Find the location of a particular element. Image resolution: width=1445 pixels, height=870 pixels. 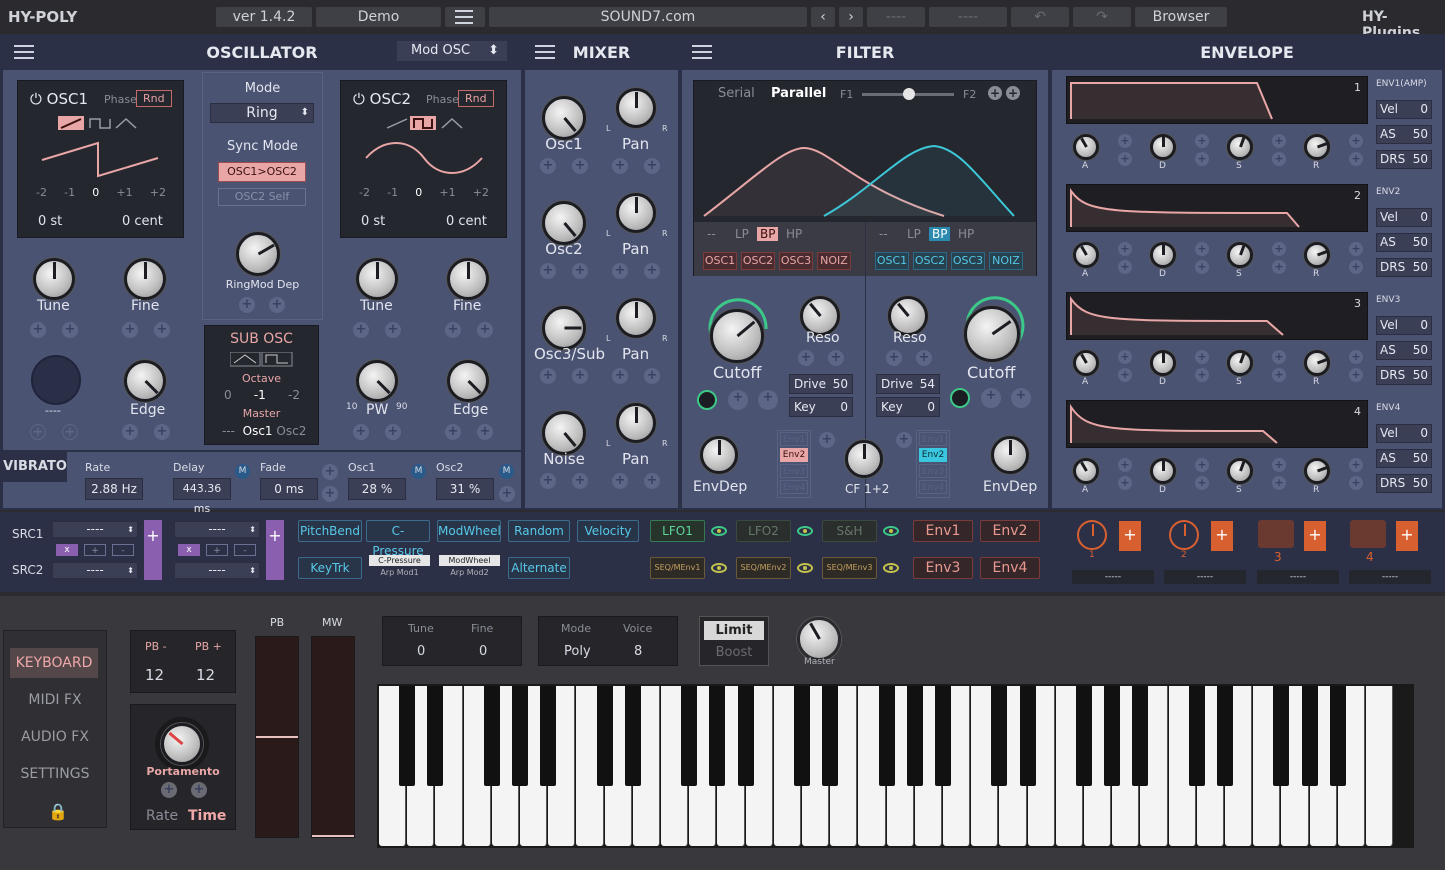

mod-src-seq3: SEQ/MEnv3 is located at coordinates (849, 568).